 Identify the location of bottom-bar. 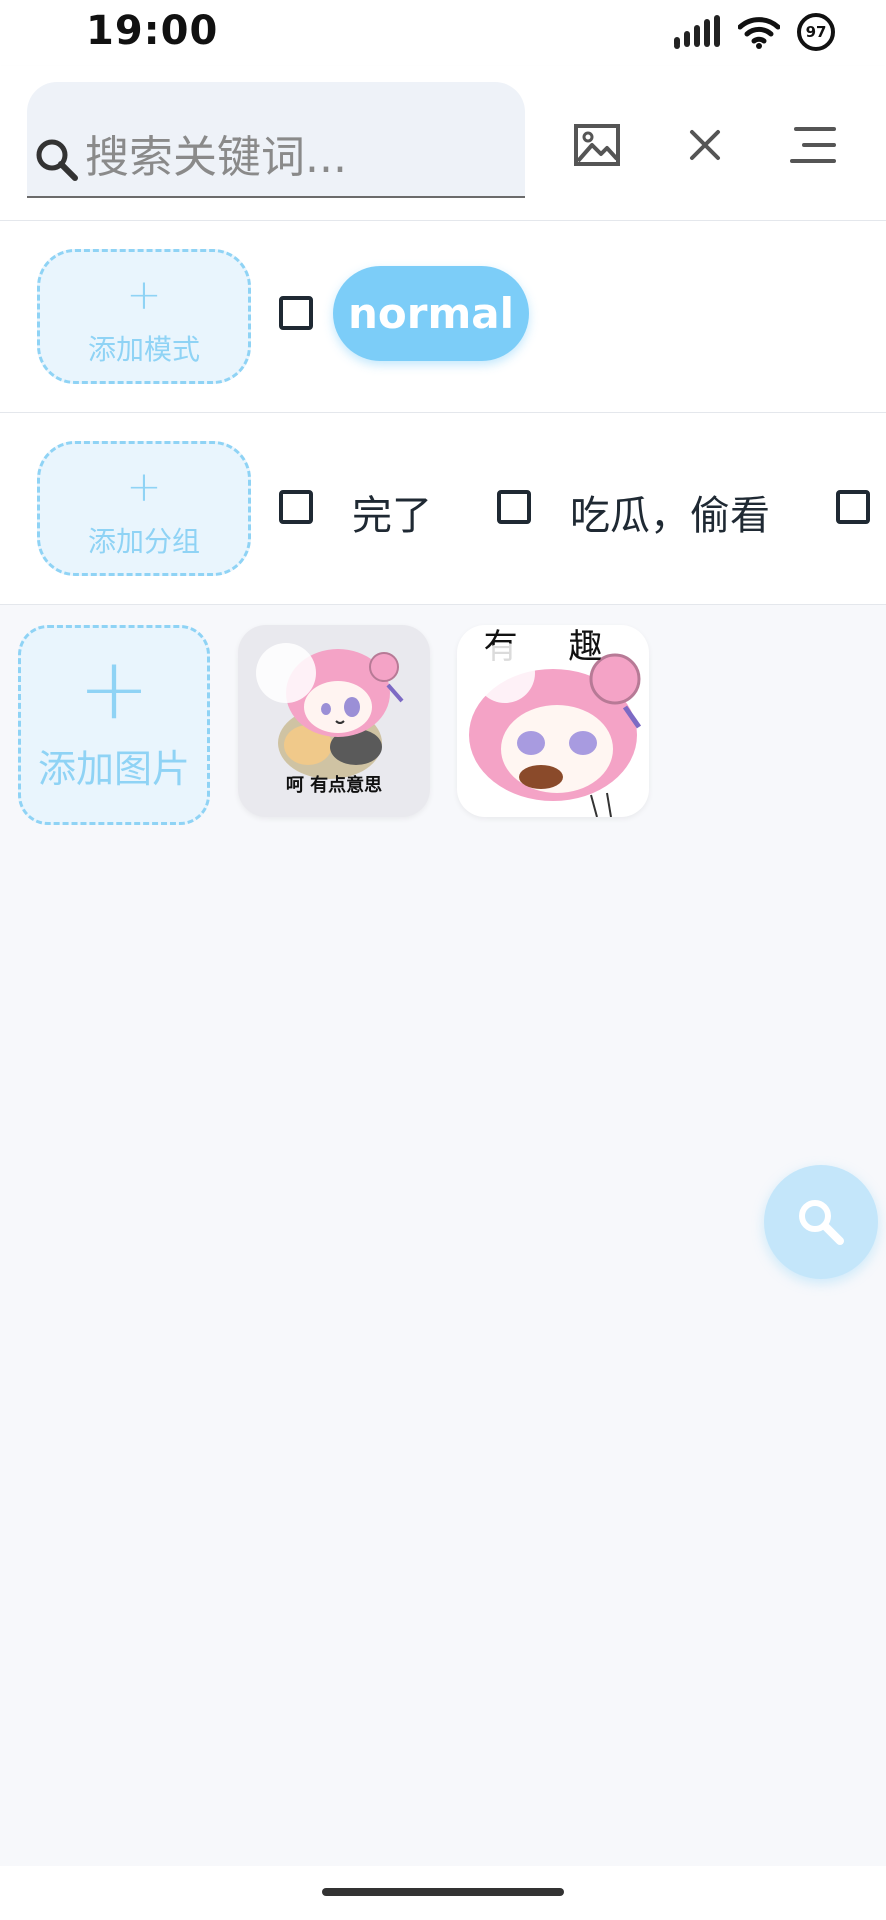
(443, 1893).